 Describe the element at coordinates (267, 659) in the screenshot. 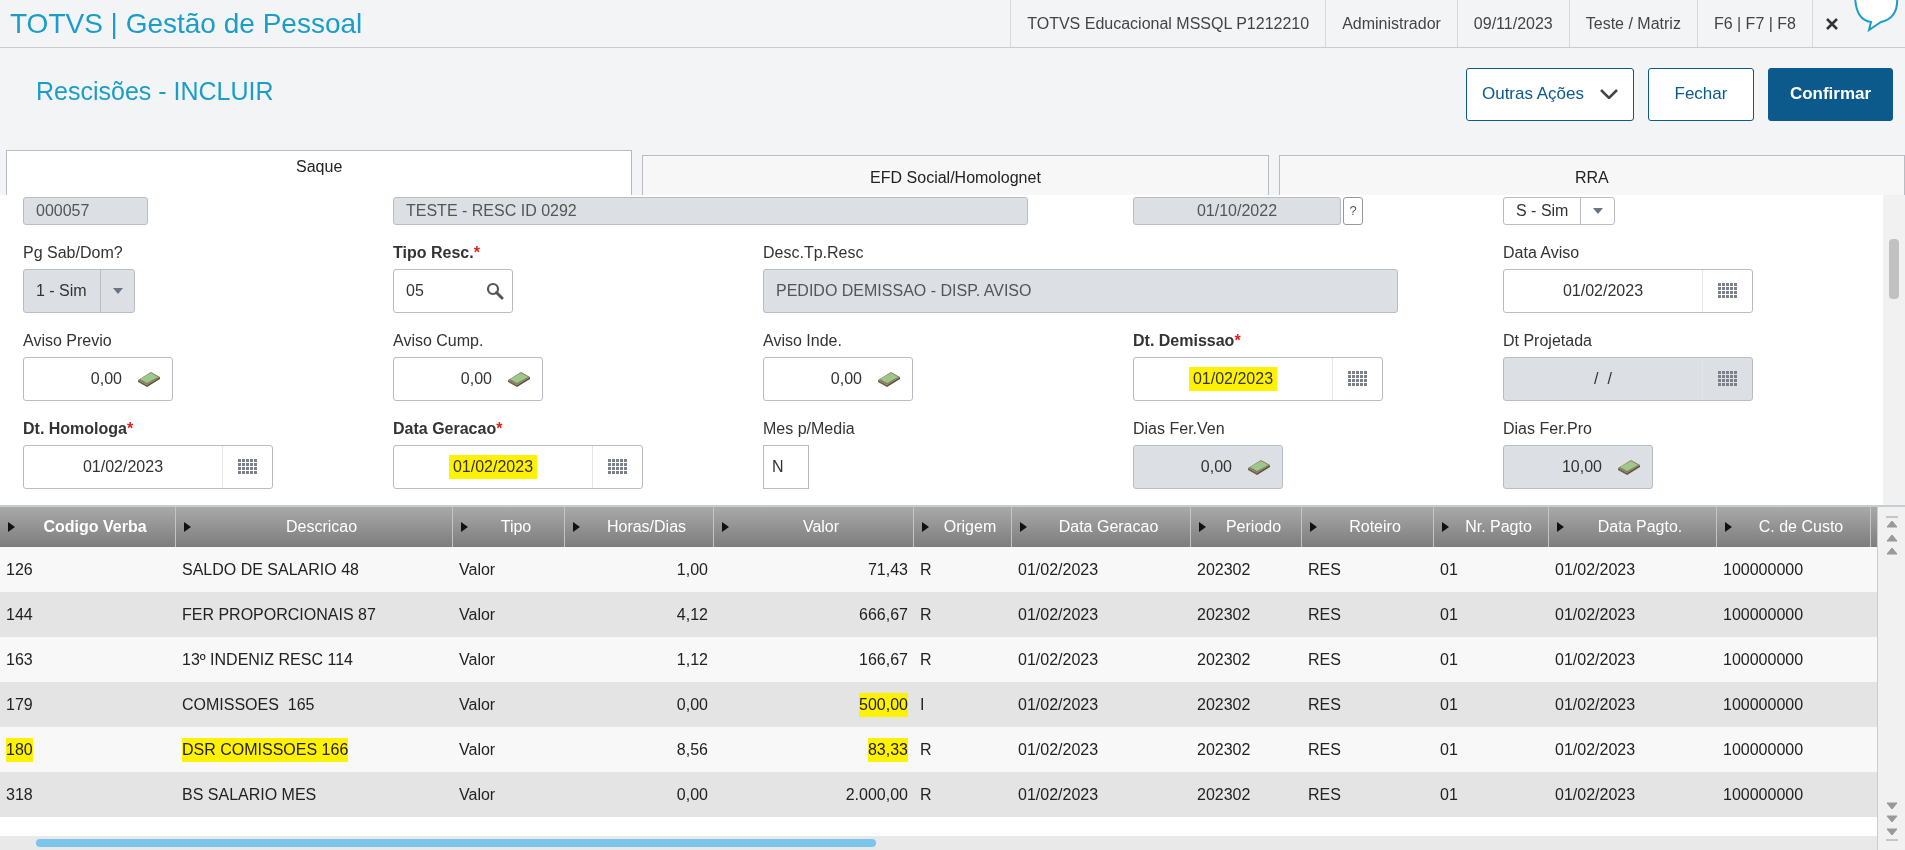

I see `table-cell-text: 13º INDENIZ RESC 114` at that location.